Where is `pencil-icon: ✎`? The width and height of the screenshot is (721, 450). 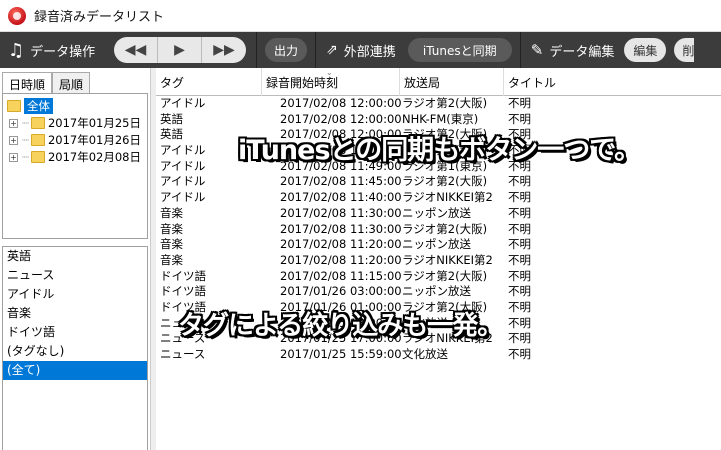 pencil-icon: ✎ is located at coordinates (537, 50).